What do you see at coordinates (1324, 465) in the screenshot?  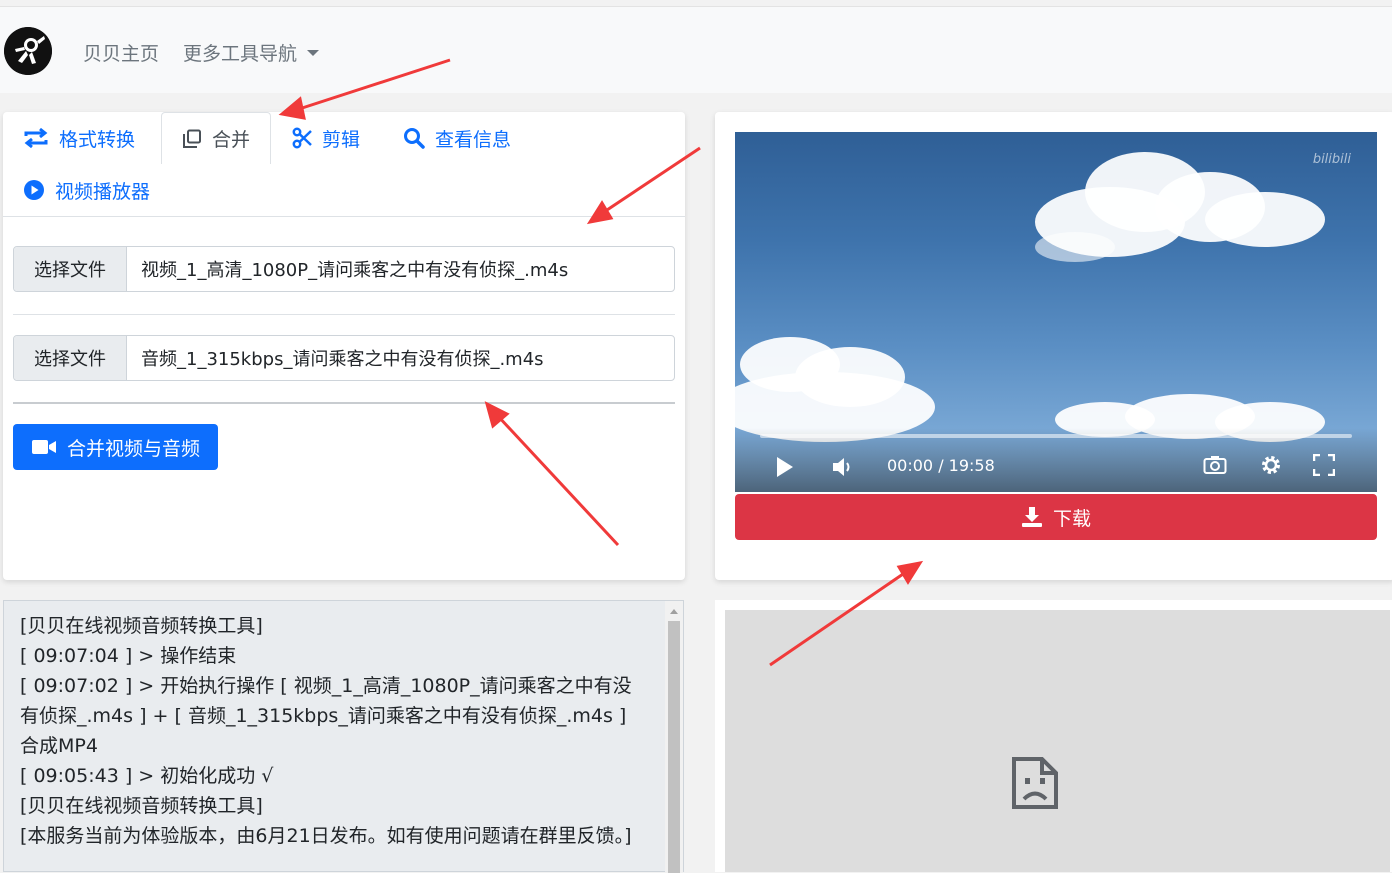 I see `fullscreen-icon` at bounding box center [1324, 465].